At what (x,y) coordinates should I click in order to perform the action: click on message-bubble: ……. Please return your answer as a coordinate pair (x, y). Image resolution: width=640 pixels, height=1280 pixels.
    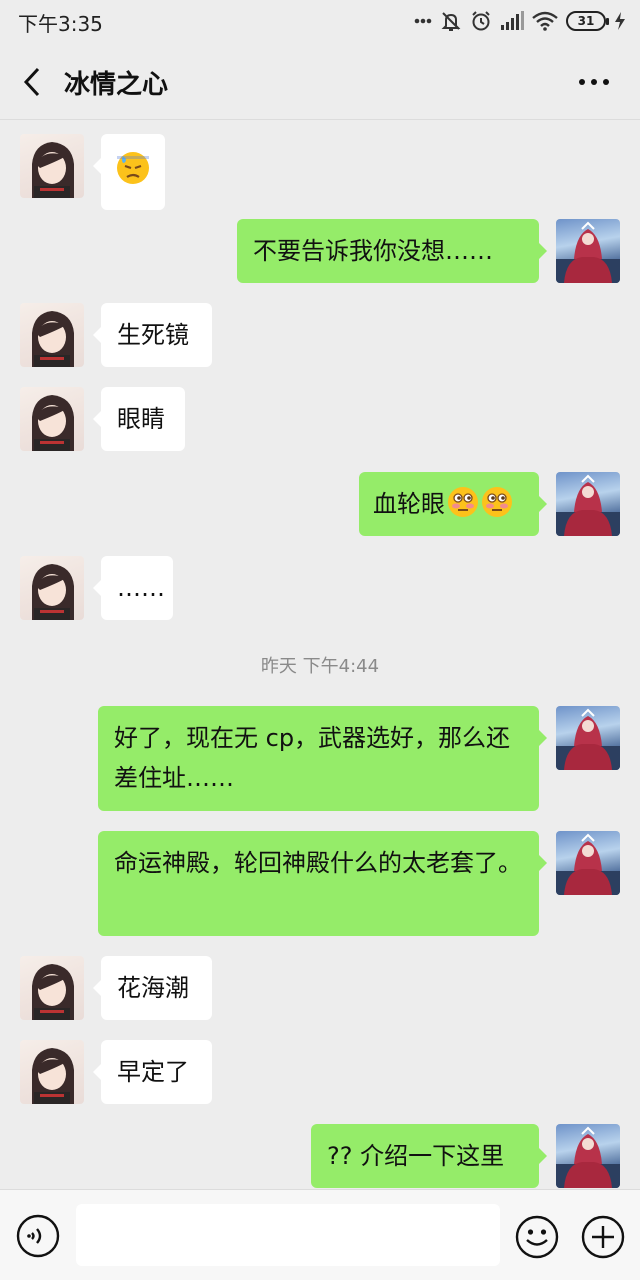
    Looking at the image, I should click on (133, 588).